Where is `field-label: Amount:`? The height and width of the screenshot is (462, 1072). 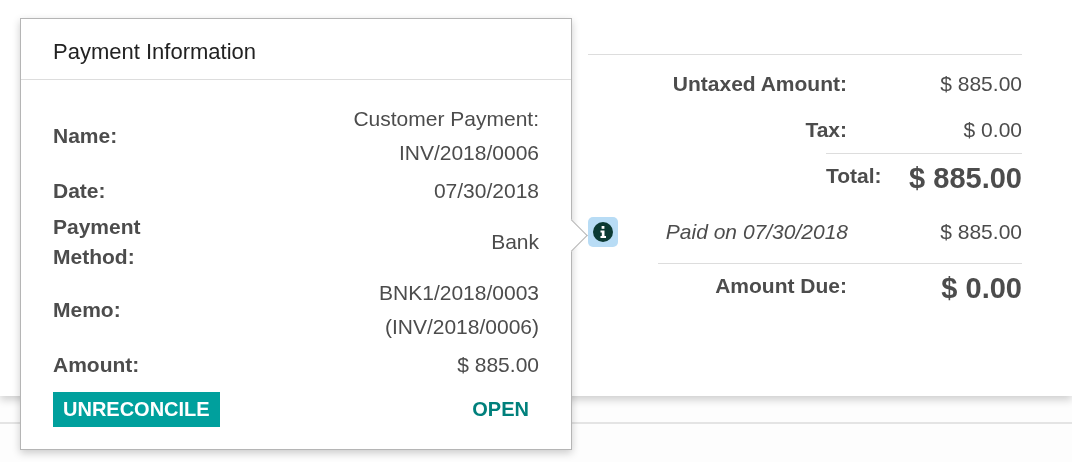
field-label: Amount: is located at coordinates (97, 365).